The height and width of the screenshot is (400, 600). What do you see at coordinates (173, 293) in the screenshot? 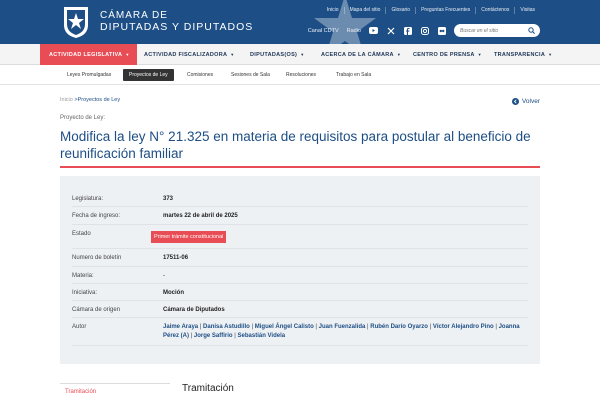
I see `detail-value: Moción` at bounding box center [173, 293].